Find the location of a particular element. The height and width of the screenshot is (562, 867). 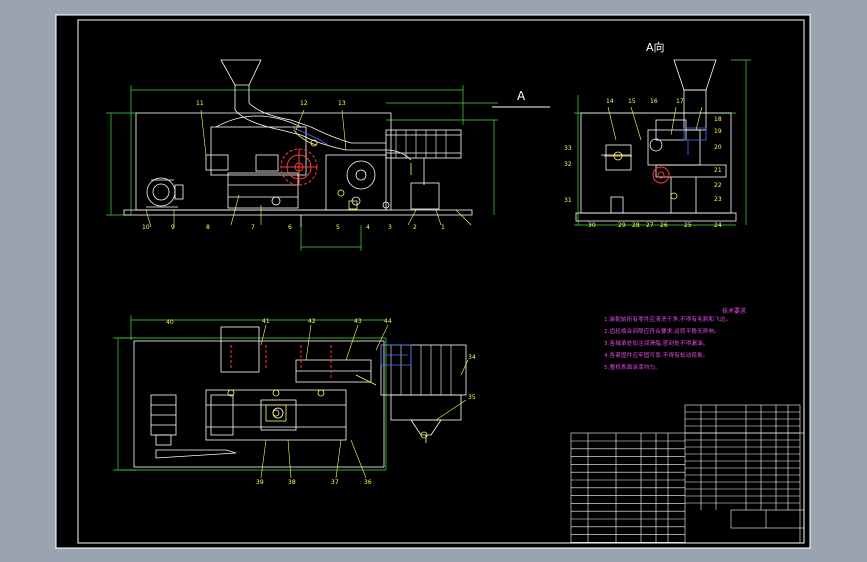

part-label: 2 is located at coordinates (415, 227).